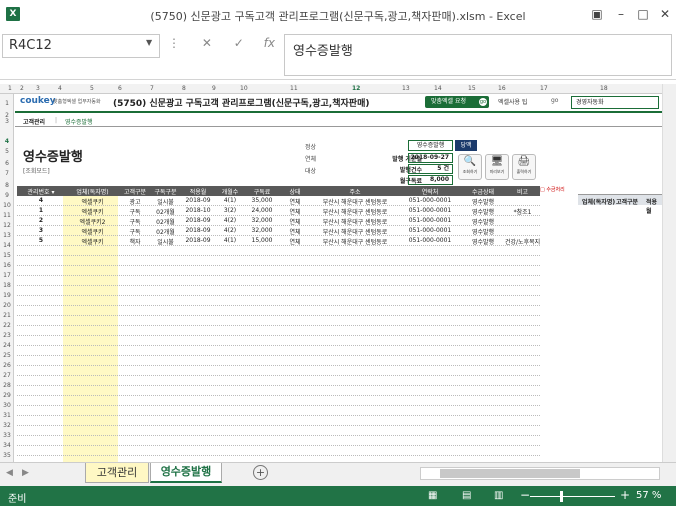 This screenshot has height=506, width=676. What do you see at coordinates (7, 185) in the screenshot?
I see `row-label: 8` at bounding box center [7, 185].